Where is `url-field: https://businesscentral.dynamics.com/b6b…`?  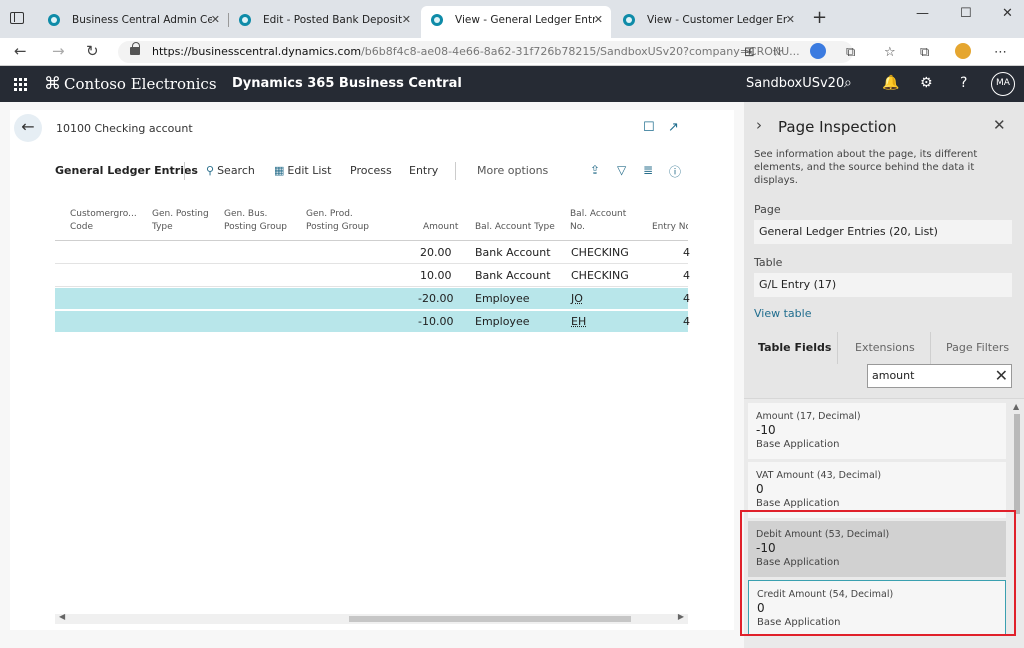 url-field: https://businesscentral.dynamics.com/b6b… is located at coordinates (485, 52).